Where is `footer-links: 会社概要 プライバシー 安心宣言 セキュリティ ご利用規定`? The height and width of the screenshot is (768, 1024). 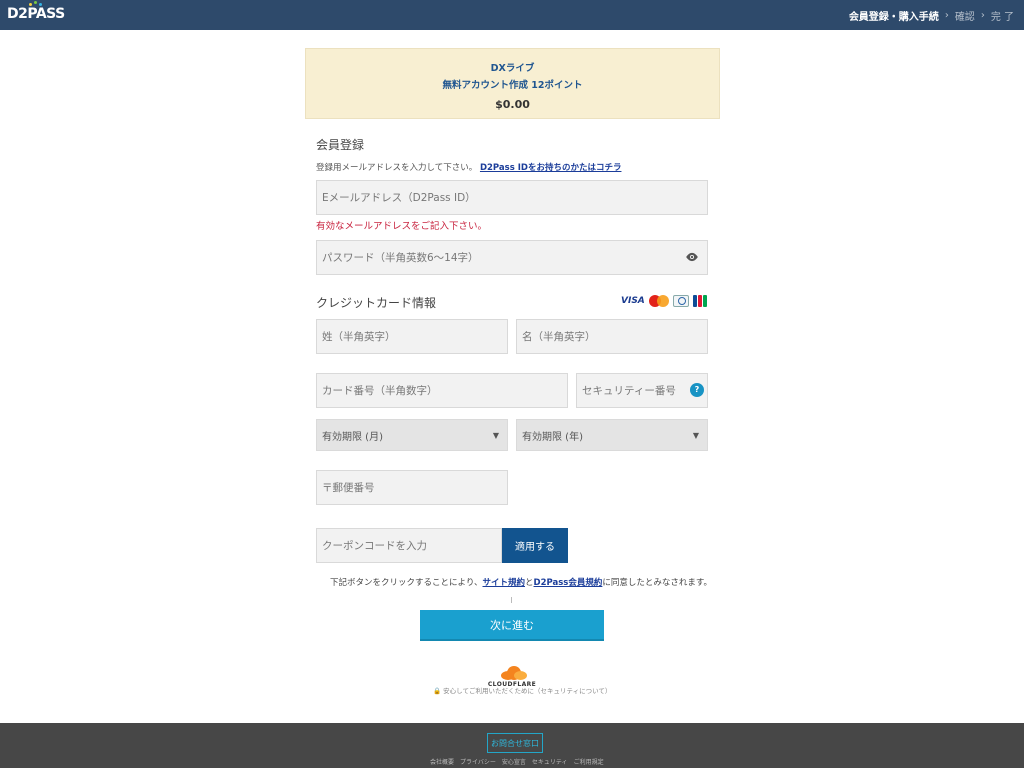
footer-links: 会社概要 プライバシー 安心宣言 セキュリティ ご利用規定 is located at coordinates (517, 761).